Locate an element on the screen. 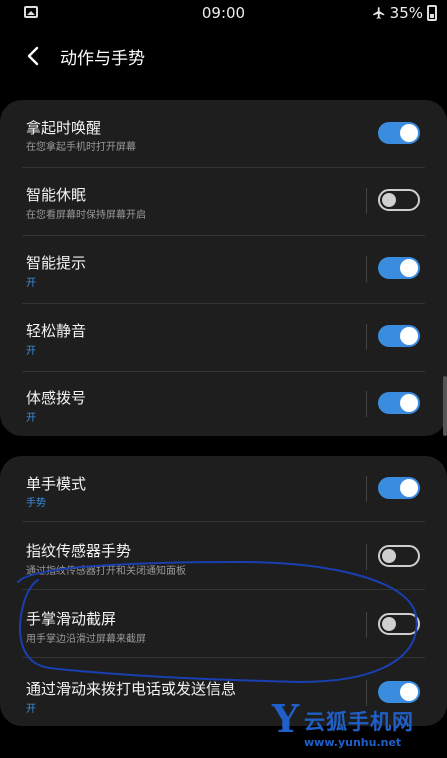 This screenshot has width=447, height=758. chevron-left-icon is located at coordinates (34, 56).